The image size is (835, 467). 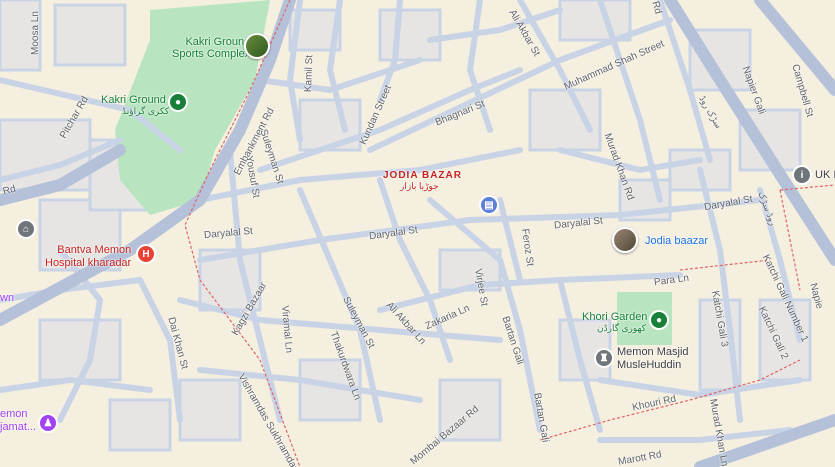 What do you see at coordinates (48, 423) in the screenshot?
I see `community-pin-icon: ♟` at bounding box center [48, 423].